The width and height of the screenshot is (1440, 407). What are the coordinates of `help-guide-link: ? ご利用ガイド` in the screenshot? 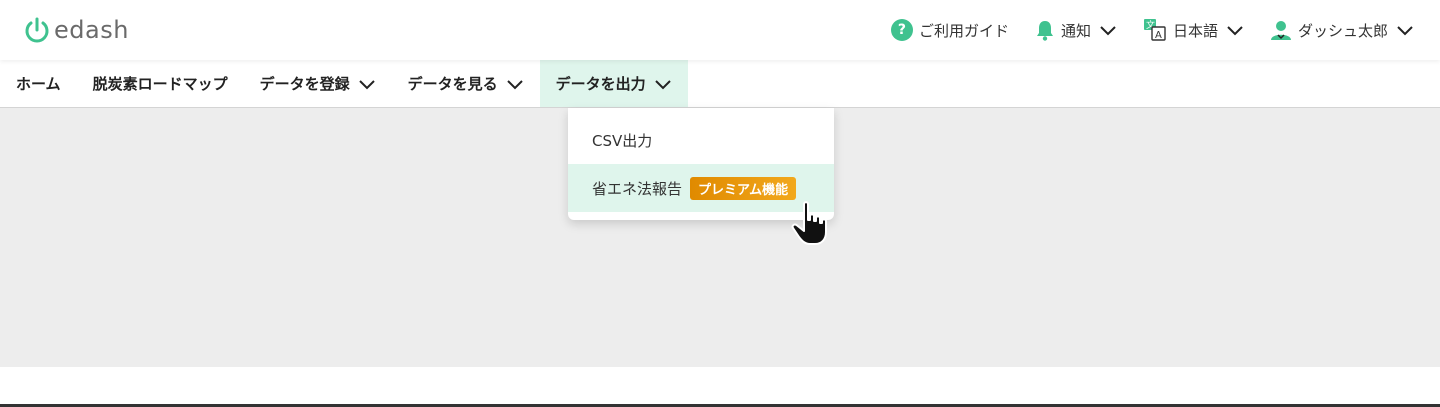 It's located at (949, 30).